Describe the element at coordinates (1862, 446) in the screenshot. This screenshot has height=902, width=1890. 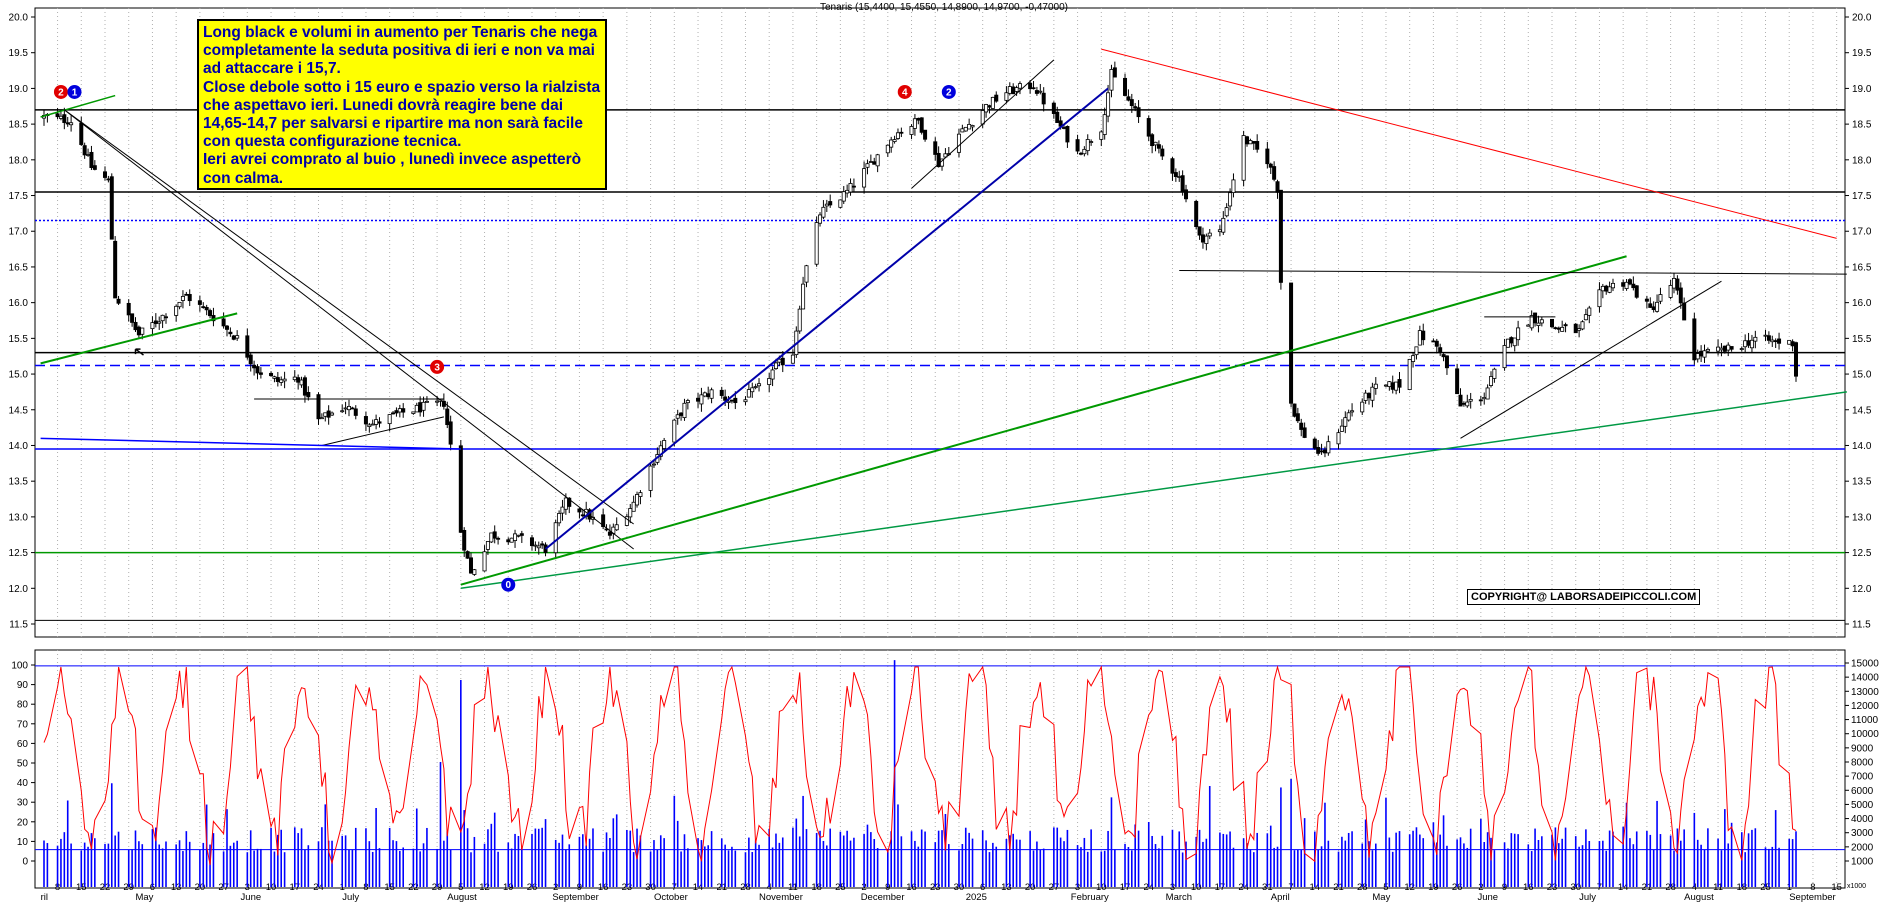
I see `price-tick-label-right: 14.0` at that location.